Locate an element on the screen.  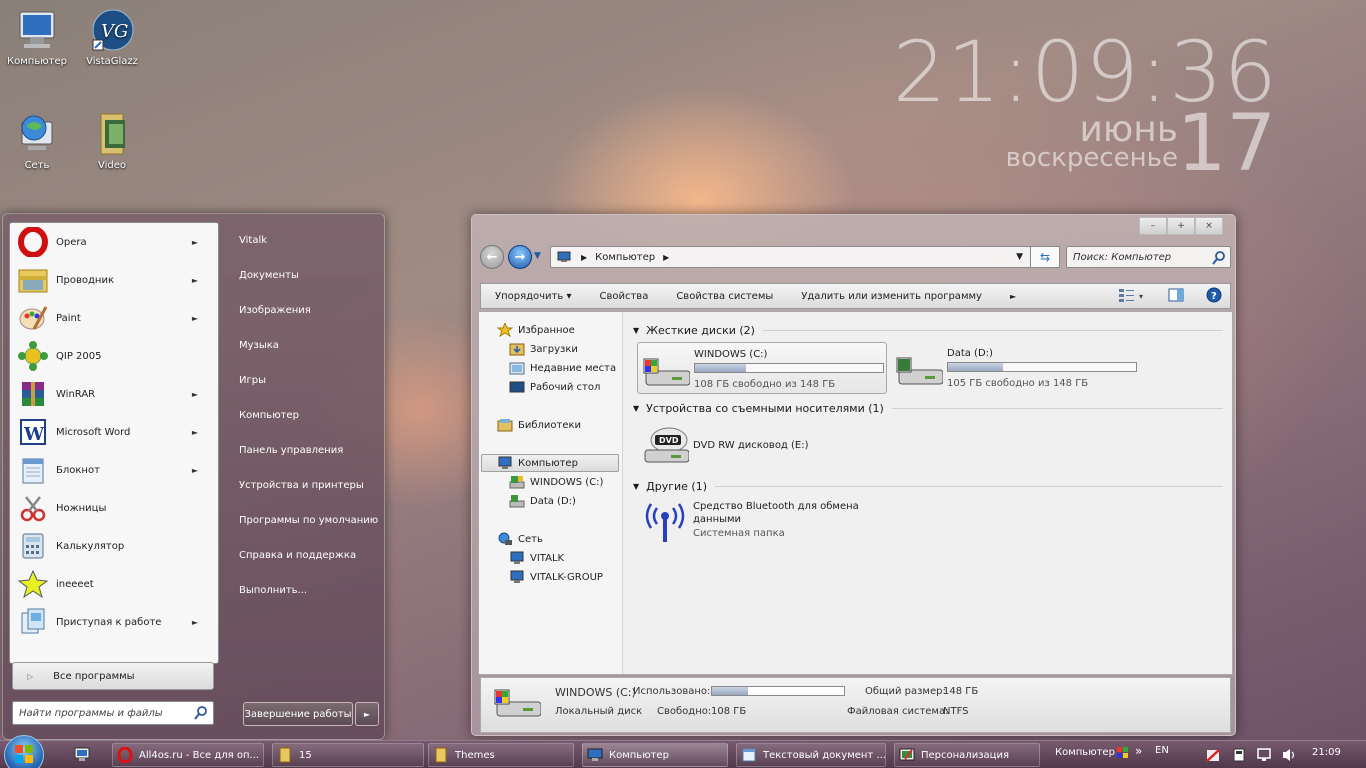
taskbar-clock: 21:09 is located at coordinates (1326, 752).